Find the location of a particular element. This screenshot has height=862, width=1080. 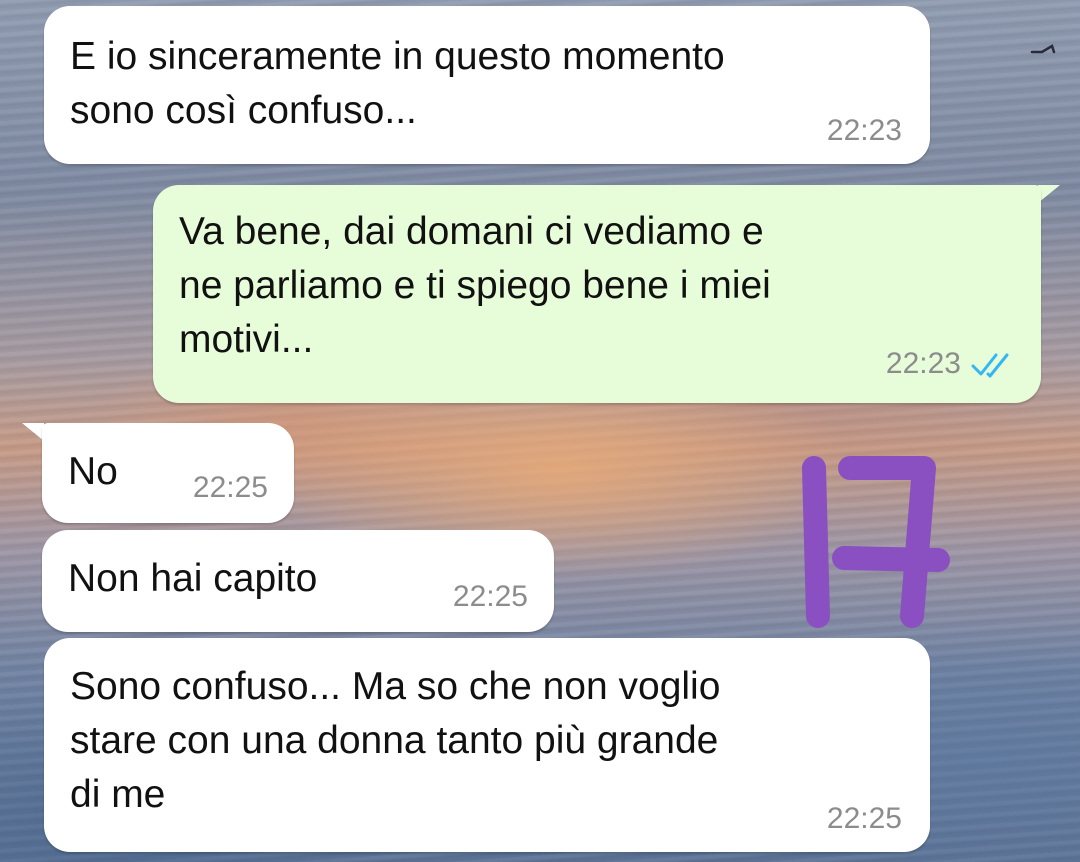

wallpaper-bird-icon is located at coordinates (1043, 49).